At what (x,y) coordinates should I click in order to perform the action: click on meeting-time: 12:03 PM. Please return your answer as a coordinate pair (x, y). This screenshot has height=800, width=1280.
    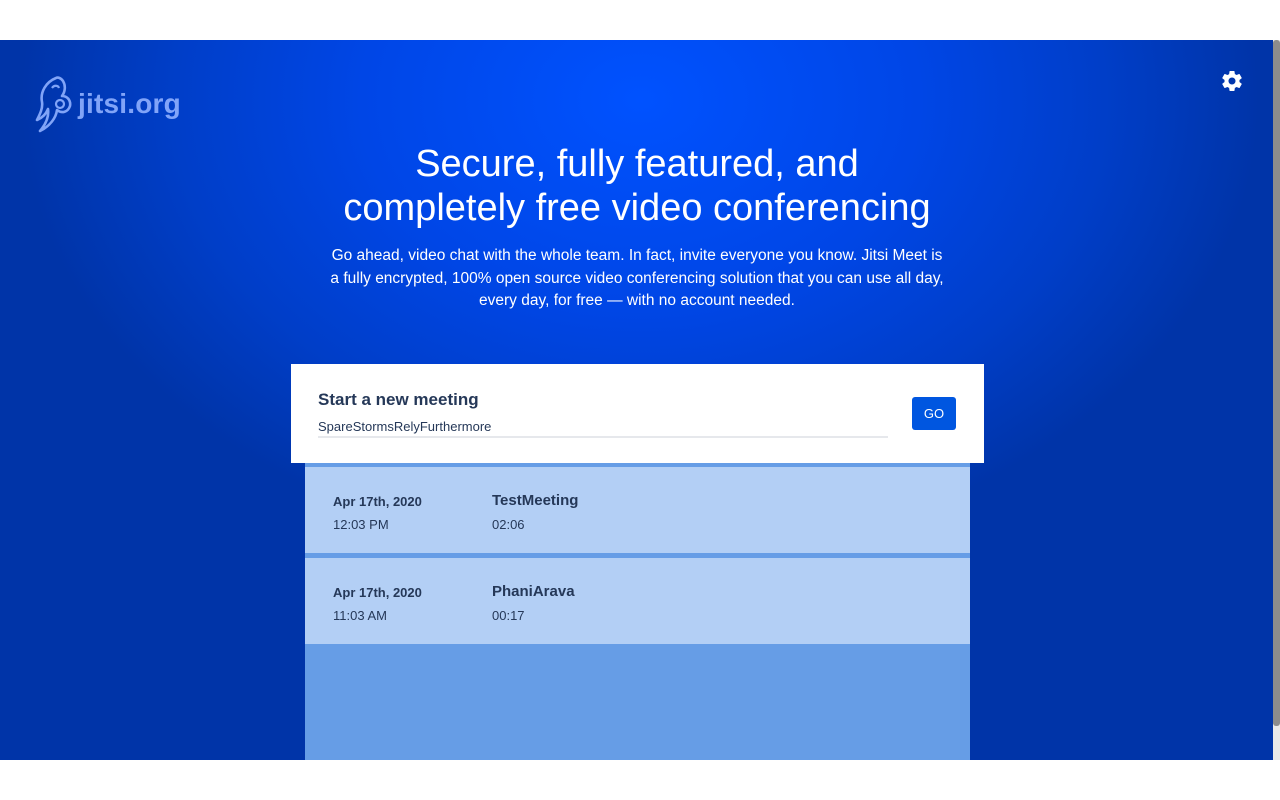
    Looking at the image, I should click on (361, 524).